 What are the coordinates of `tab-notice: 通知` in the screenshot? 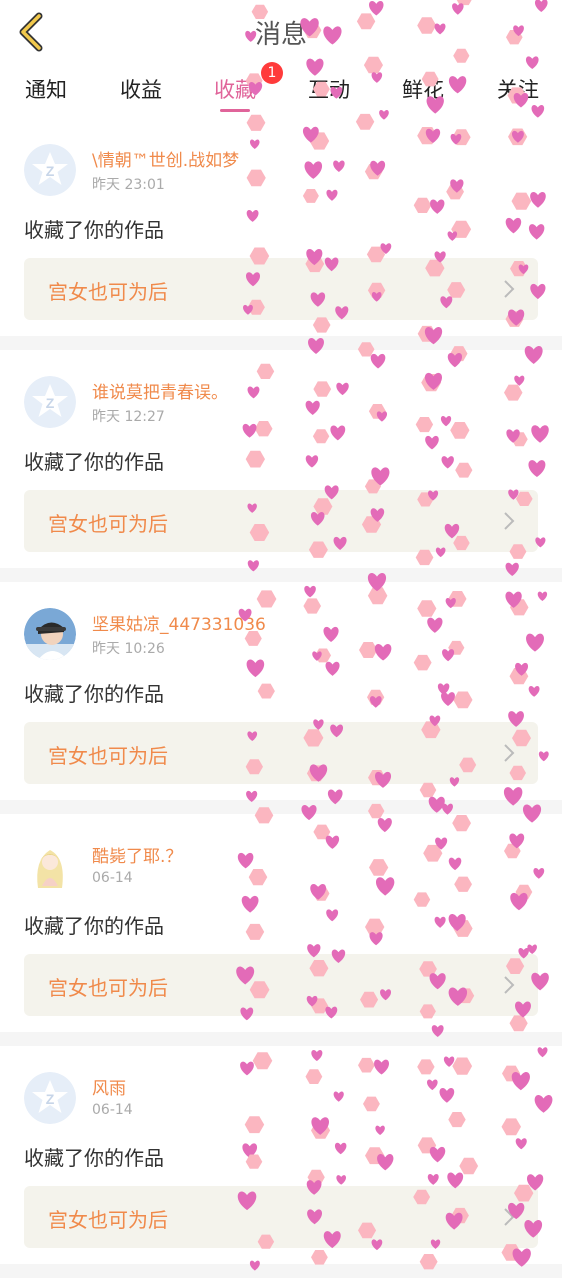 It's located at (46, 92).